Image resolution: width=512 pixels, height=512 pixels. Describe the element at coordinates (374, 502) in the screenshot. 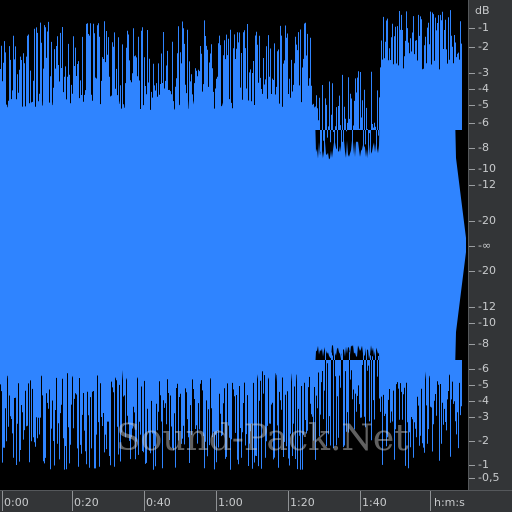

I see `time-label: 1:40` at that location.